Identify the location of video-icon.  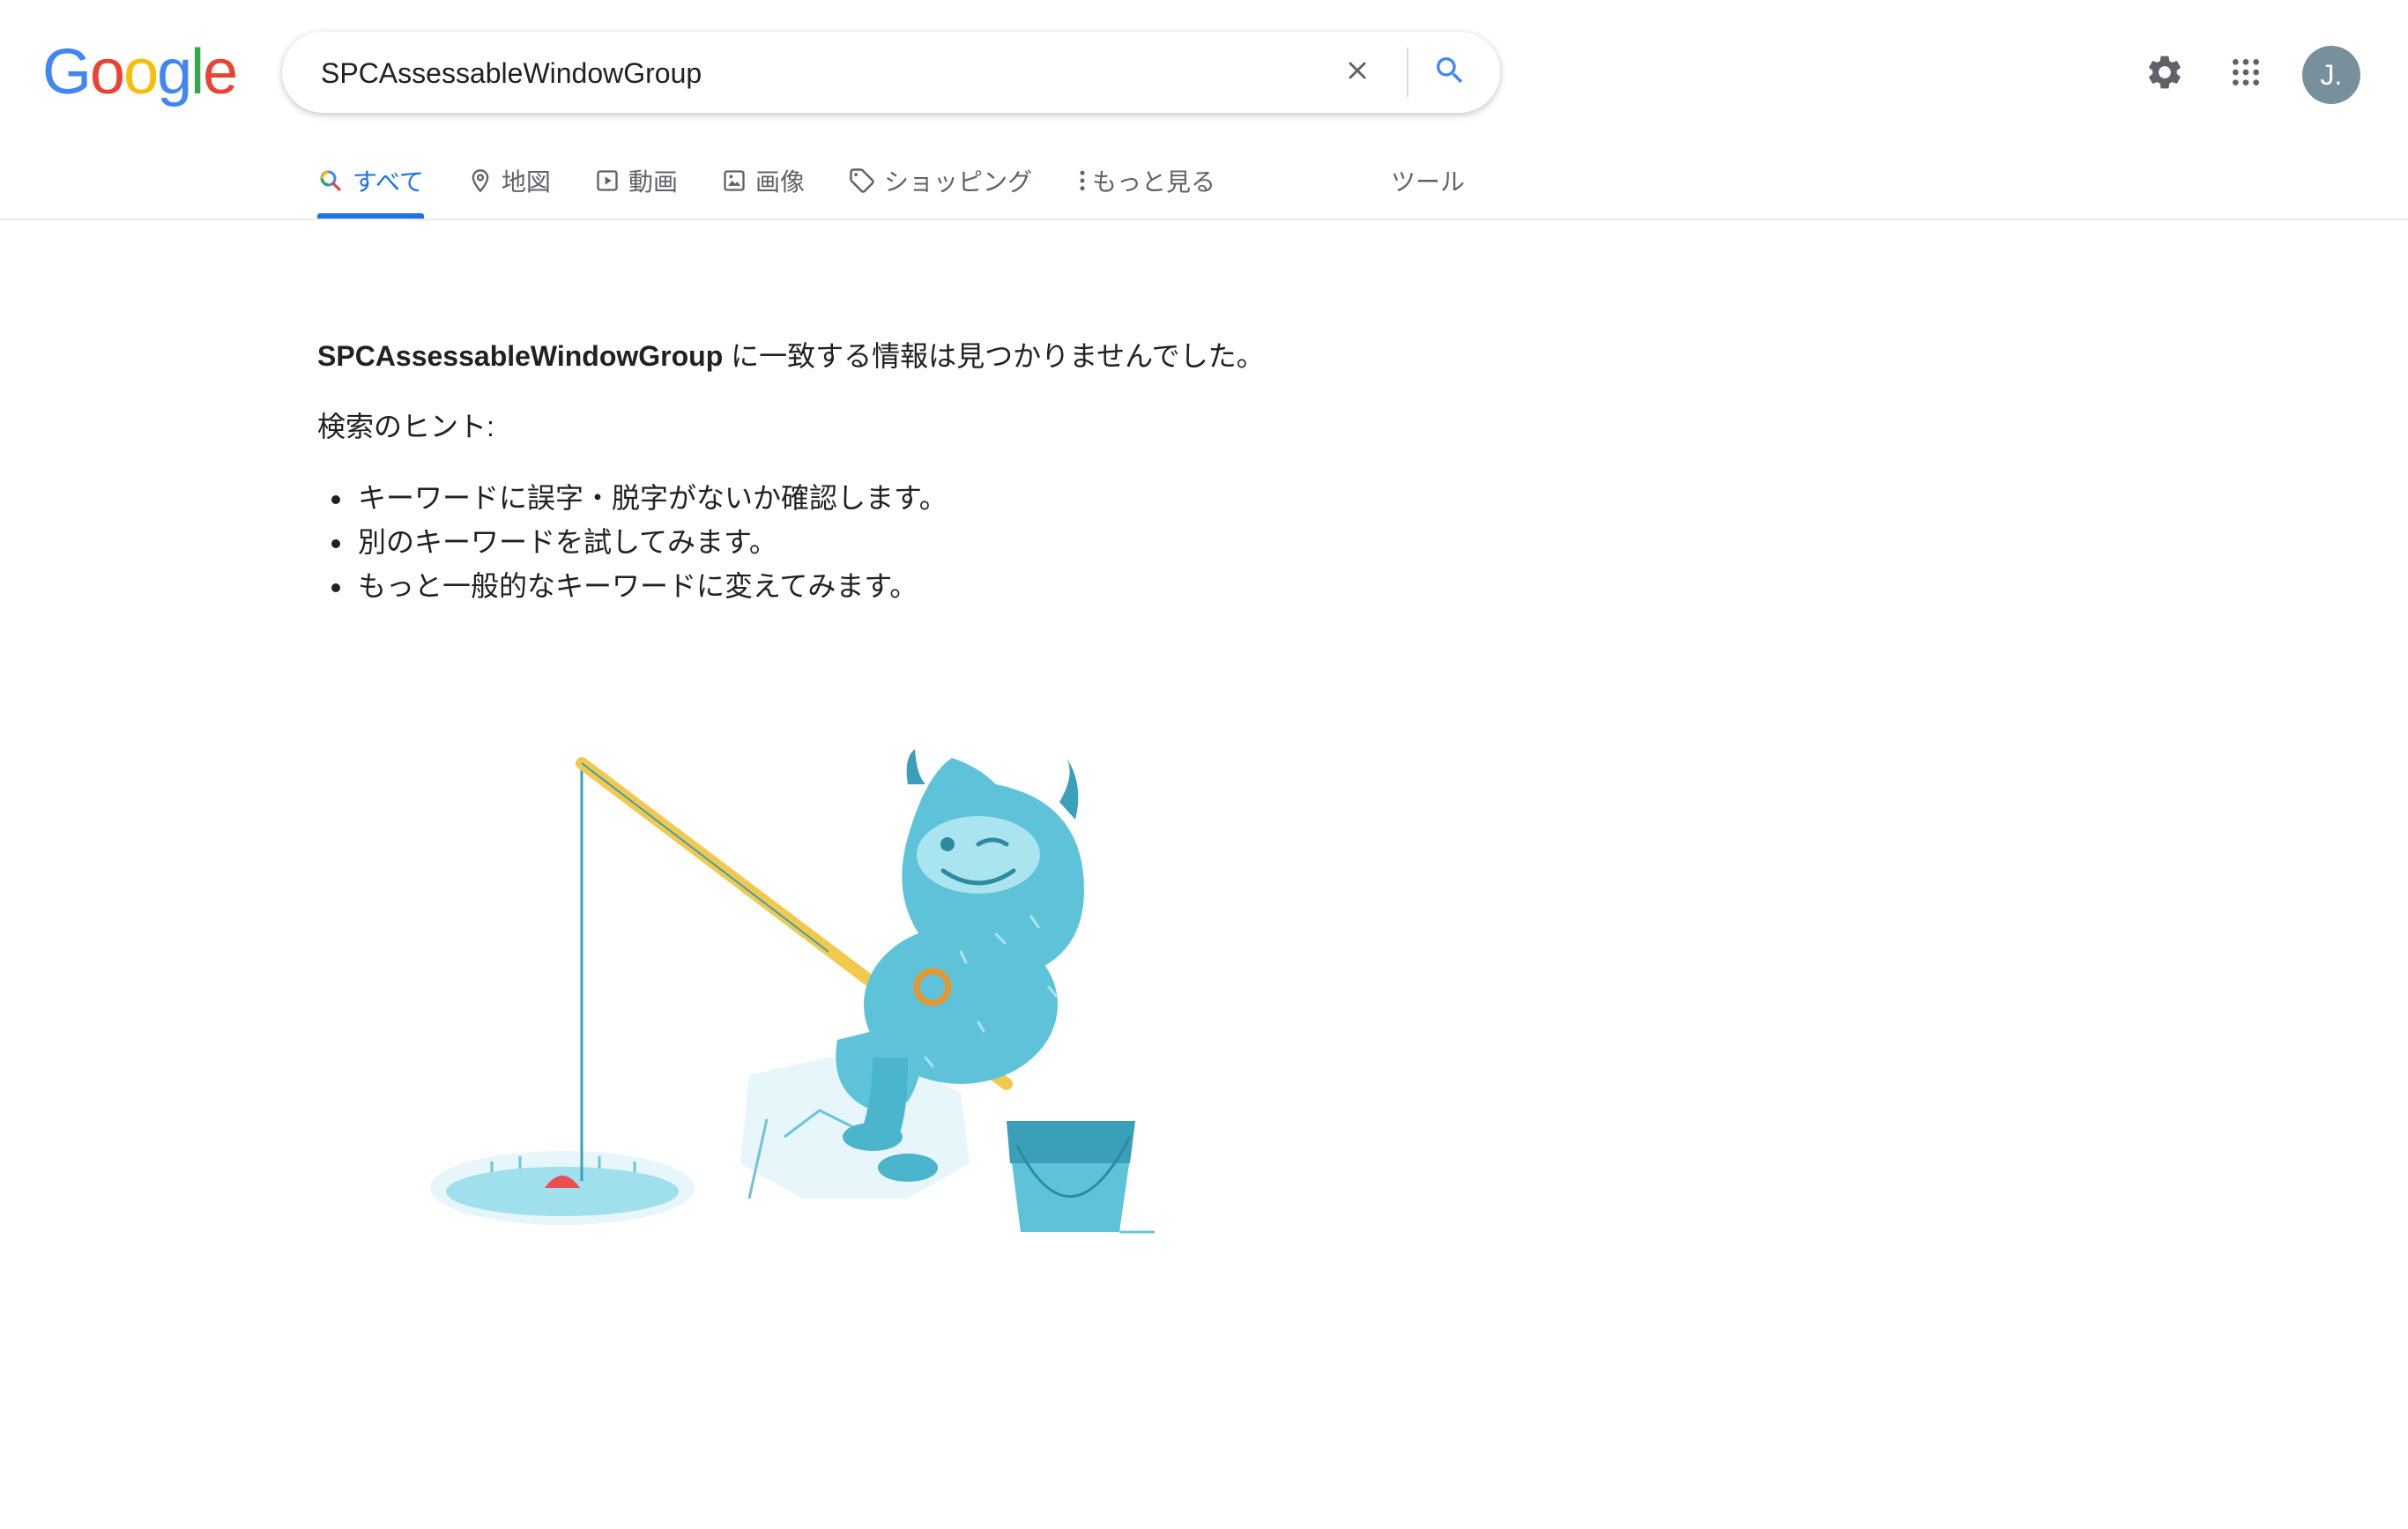
(607, 180).